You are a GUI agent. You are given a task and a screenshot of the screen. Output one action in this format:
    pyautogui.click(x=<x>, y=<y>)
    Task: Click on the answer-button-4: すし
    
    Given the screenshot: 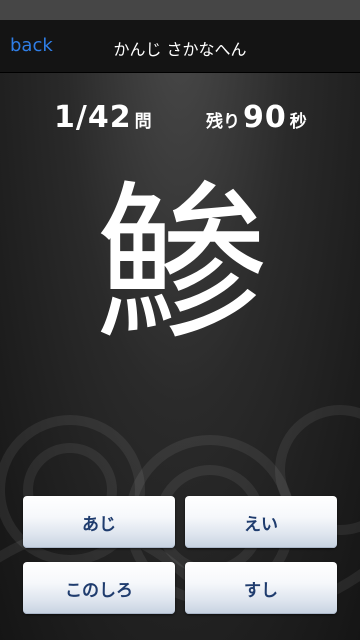 What is the action you would take?
    pyautogui.click(x=261, y=588)
    